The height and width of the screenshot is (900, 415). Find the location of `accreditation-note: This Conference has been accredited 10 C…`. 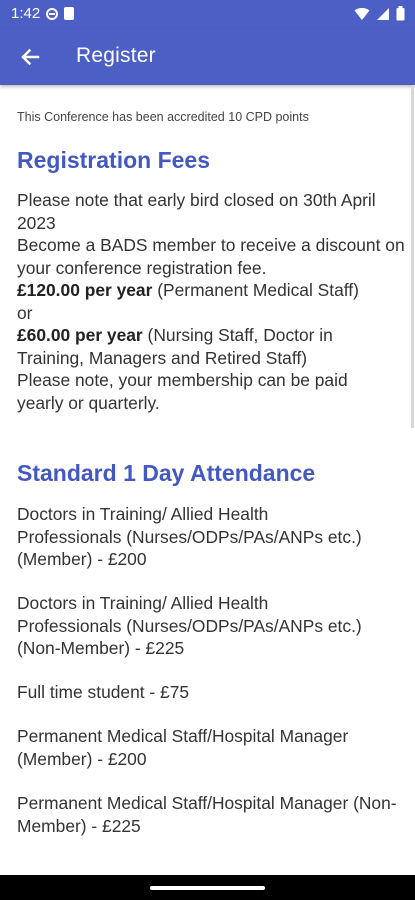

accreditation-note: This Conference has been accredited 10 C… is located at coordinates (163, 117).